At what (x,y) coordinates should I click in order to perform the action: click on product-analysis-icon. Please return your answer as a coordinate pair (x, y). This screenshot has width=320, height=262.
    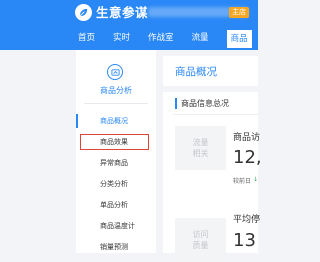
    Looking at the image, I should click on (115, 72).